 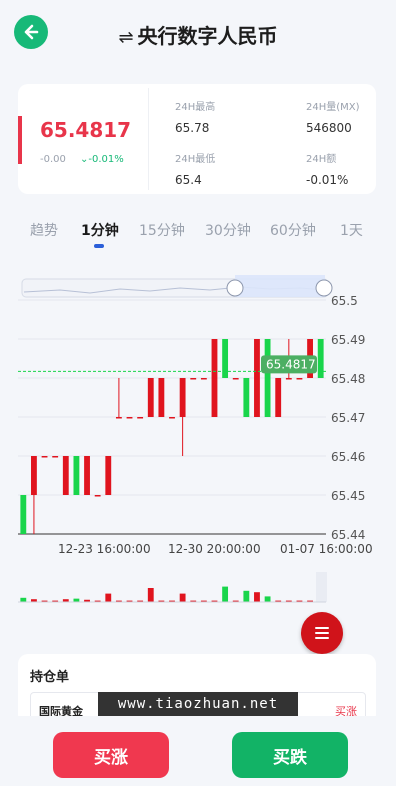 I want to click on positions-title: 持仓单, so click(x=50, y=677).